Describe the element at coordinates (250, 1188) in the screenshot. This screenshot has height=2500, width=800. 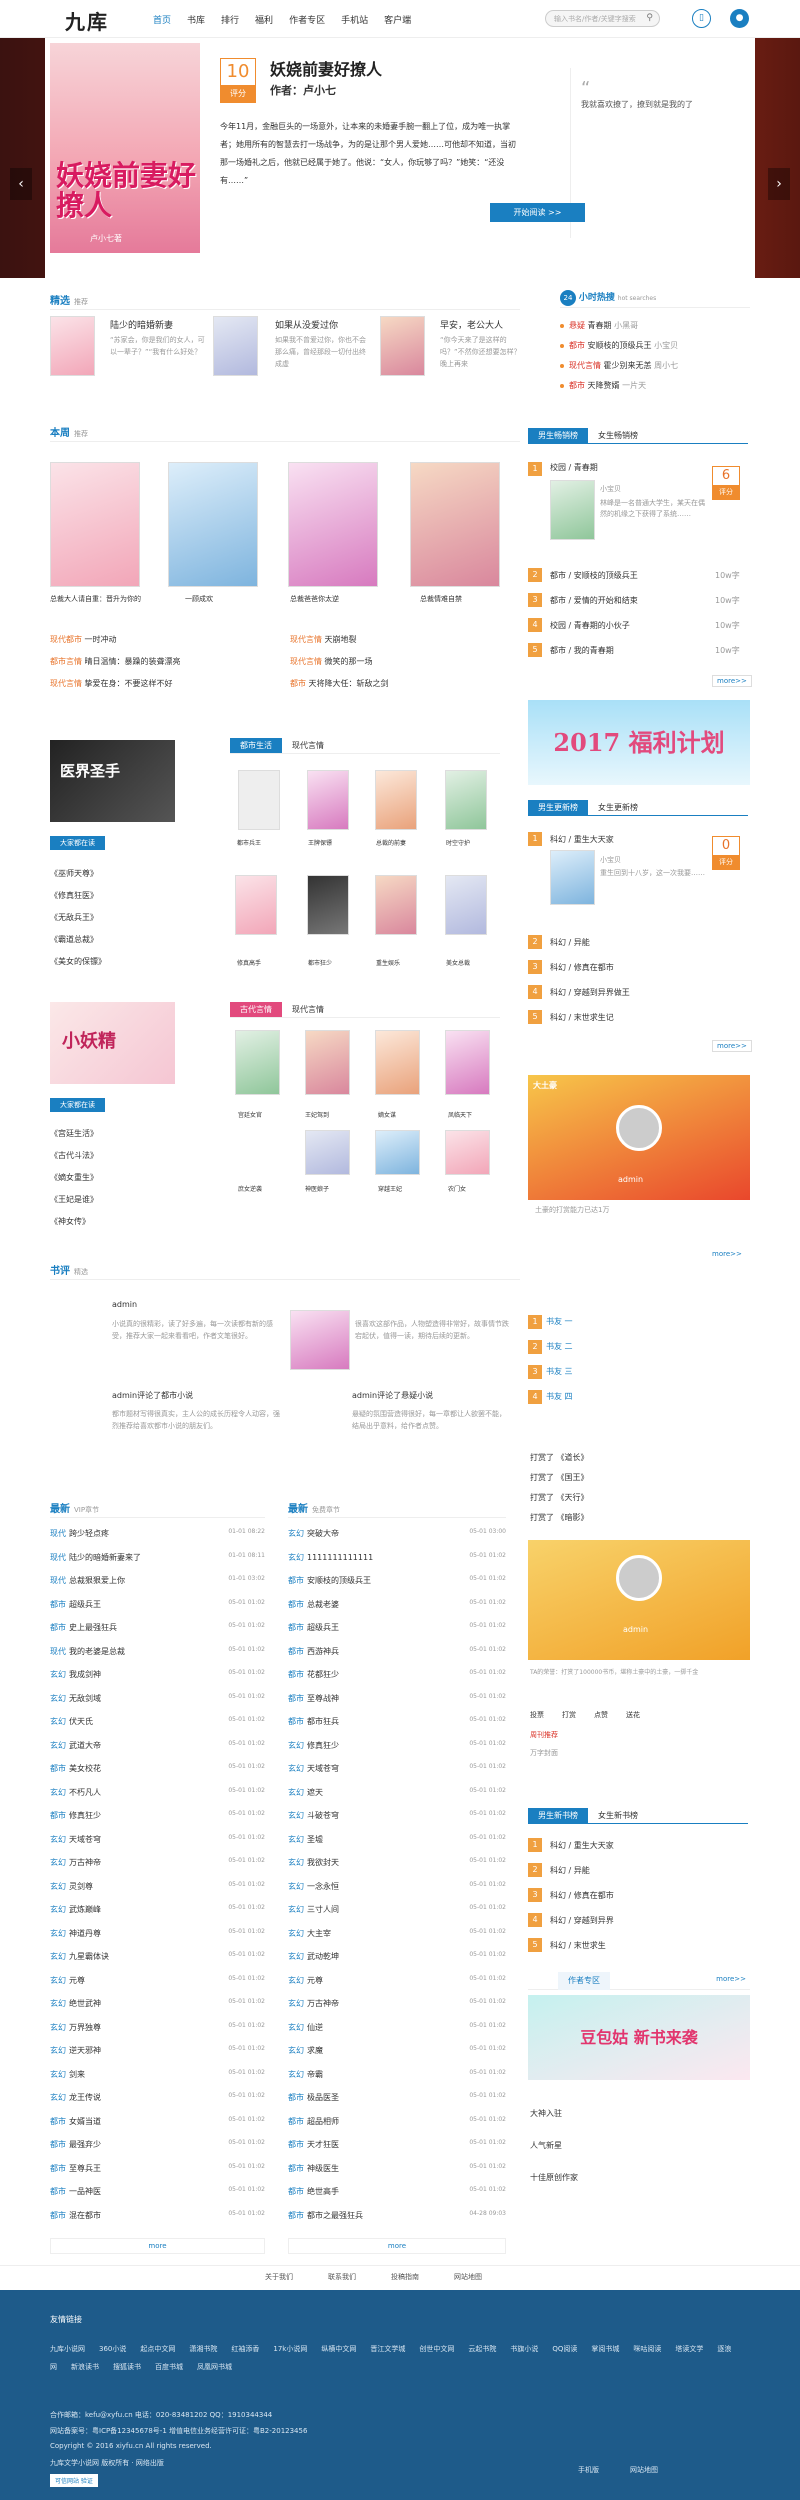
I see `book-name: 庶女逆袭` at that location.